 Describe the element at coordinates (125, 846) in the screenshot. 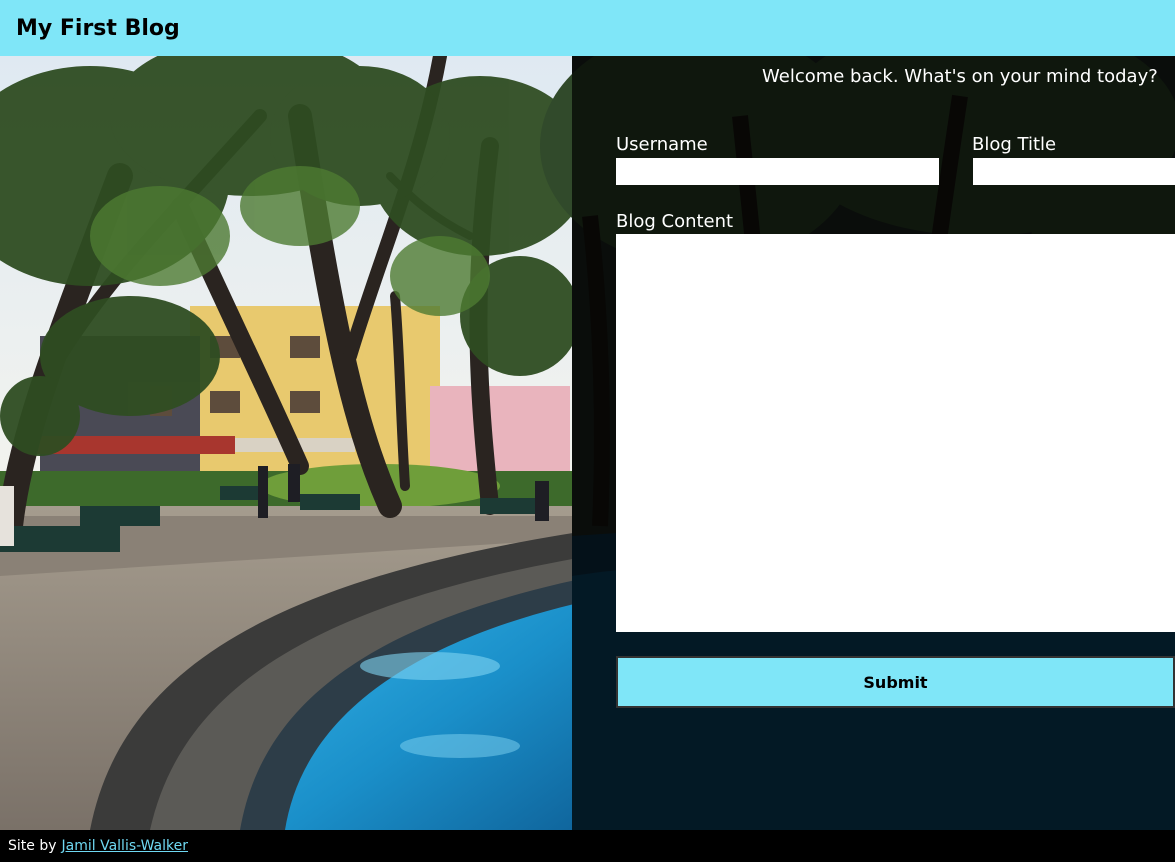

I see `author-link: Jamil Vallis-Walker` at that location.